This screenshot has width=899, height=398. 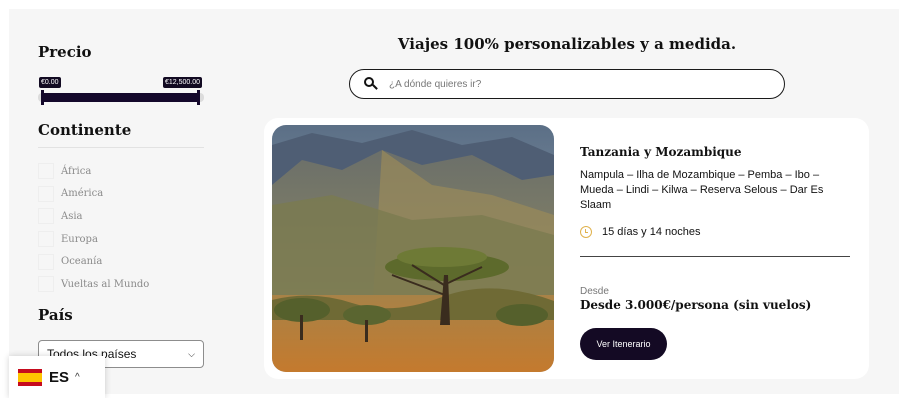 What do you see at coordinates (93, 171) in the screenshot?
I see `continent-option-africa: África` at bounding box center [93, 171].